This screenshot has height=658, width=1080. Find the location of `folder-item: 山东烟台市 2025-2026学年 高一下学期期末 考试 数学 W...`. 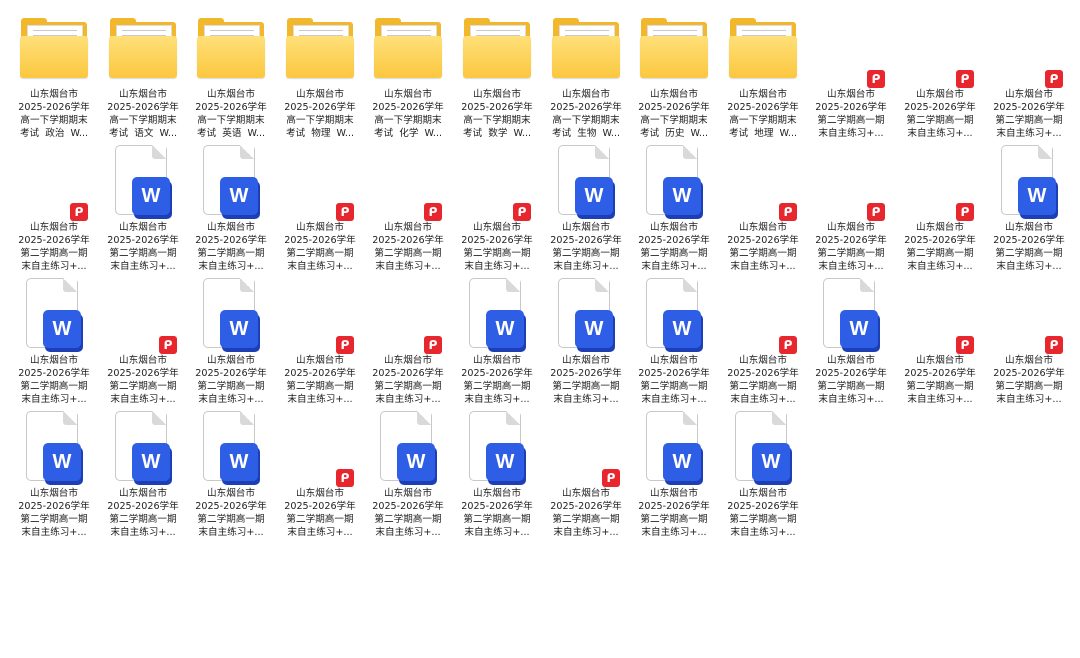

folder-item: 山东烟台市 2025-2026学年 高一下学期期末 考试 数学 W... is located at coordinates (497, 73).